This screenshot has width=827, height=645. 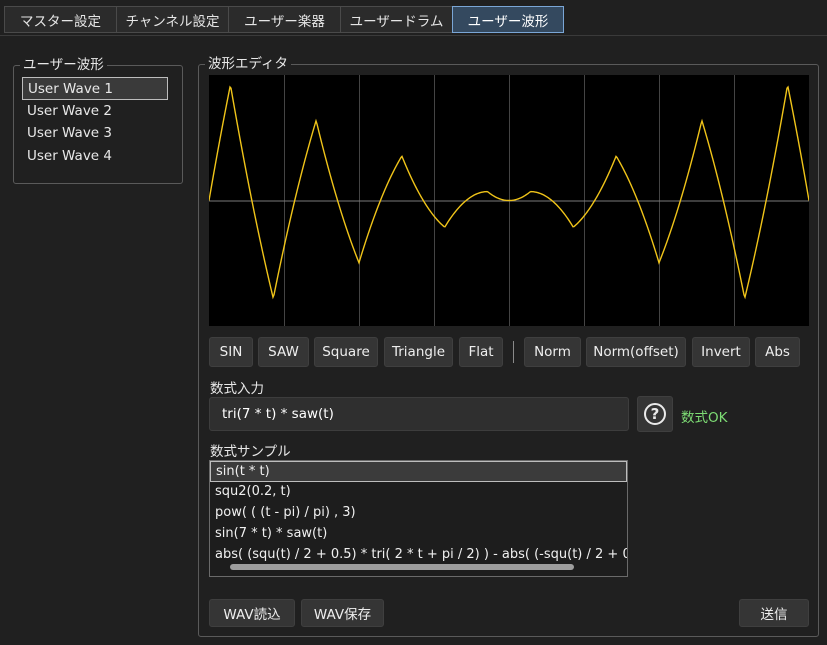 I want to click on user-wave-group-title: ユーザー波形, so click(x=63, y=65).